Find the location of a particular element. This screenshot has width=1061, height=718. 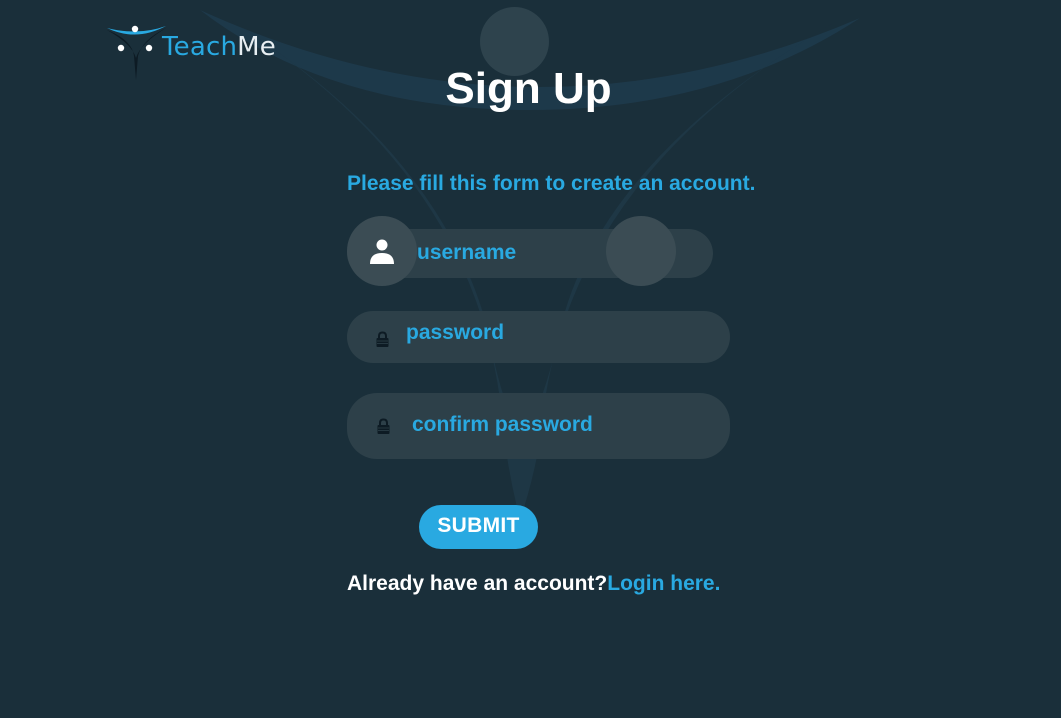

login-link: Login here. is located at coordinates (663, 583).